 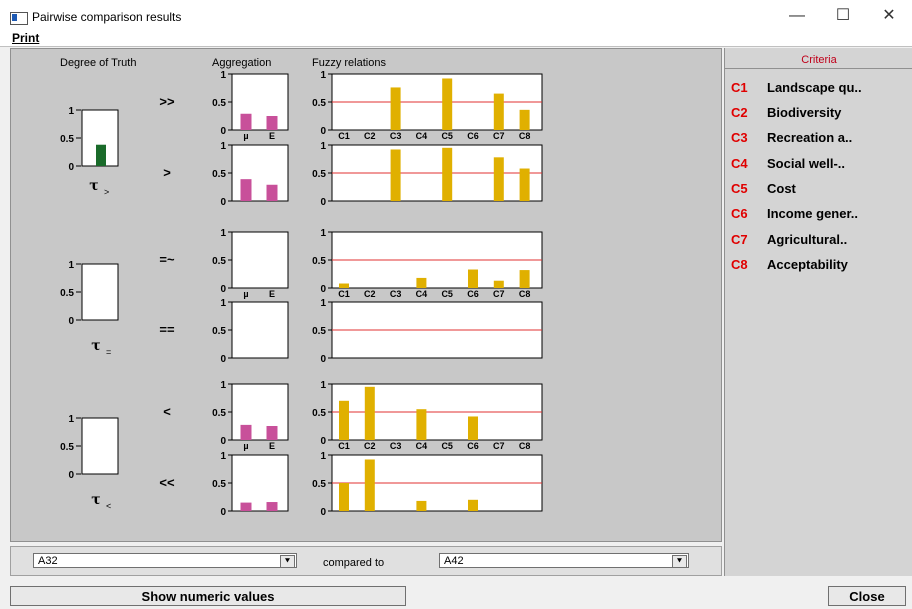 I want to click on fuzzy-x-label: C7, so click(x=499, y=136).